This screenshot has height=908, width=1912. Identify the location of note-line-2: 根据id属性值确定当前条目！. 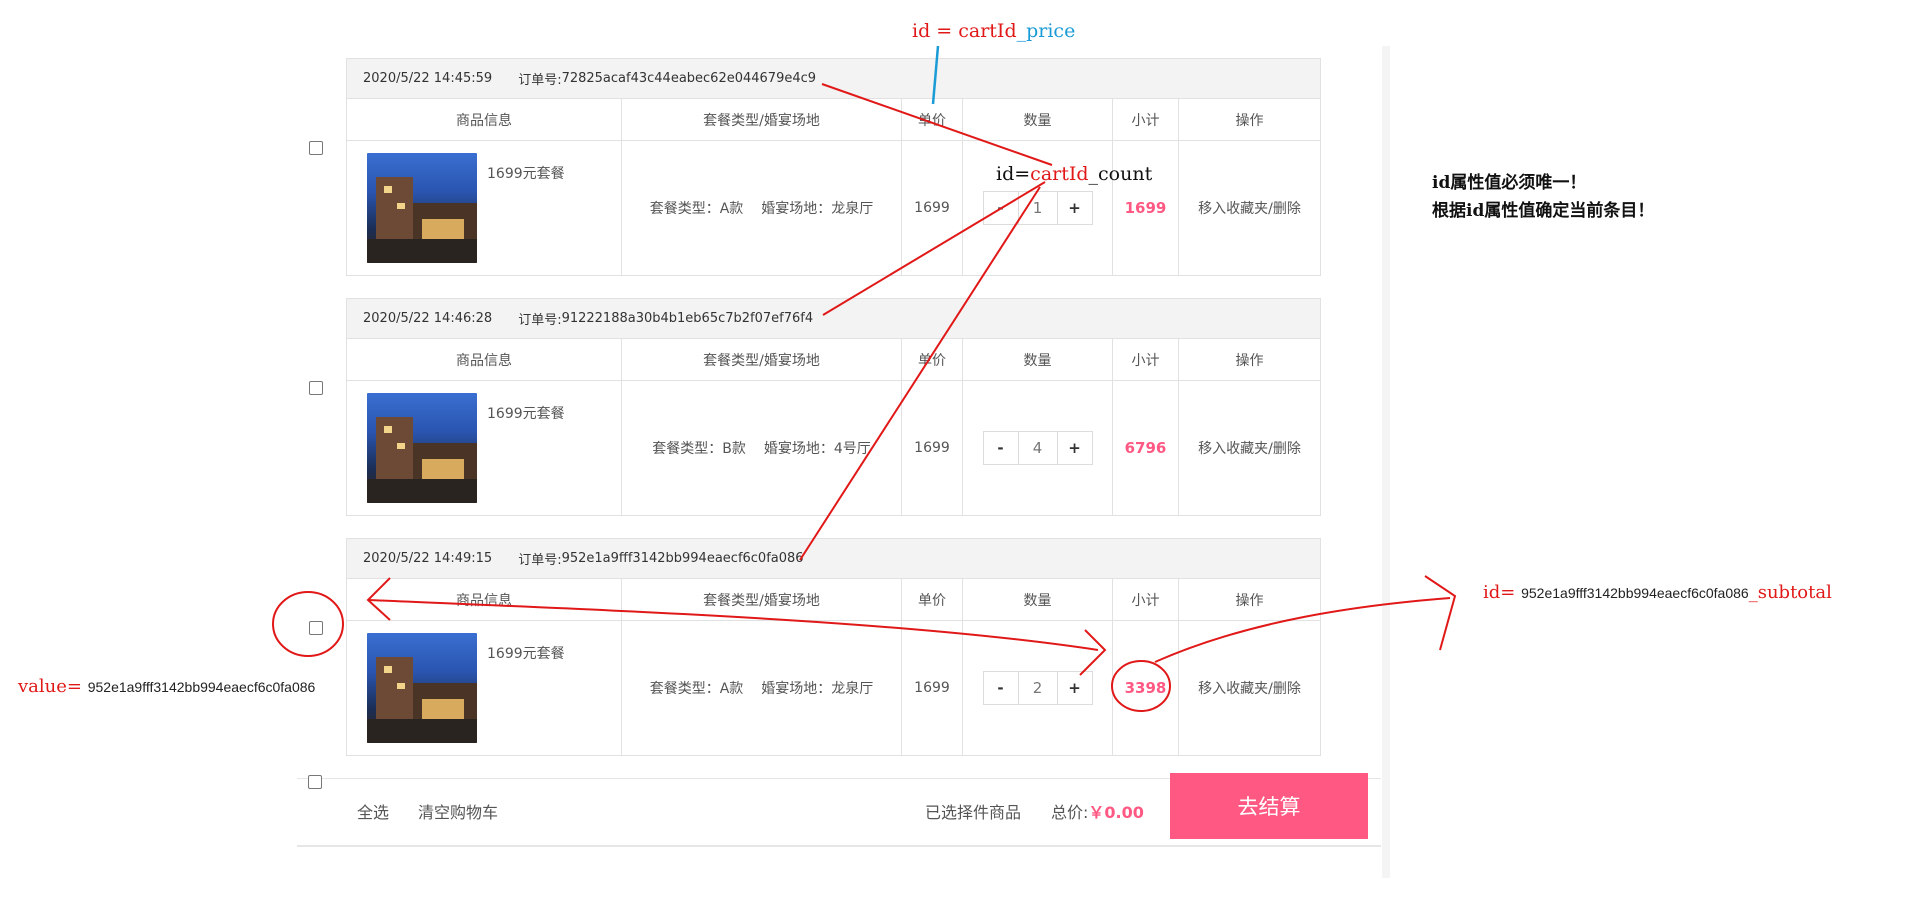
(1543, 211).